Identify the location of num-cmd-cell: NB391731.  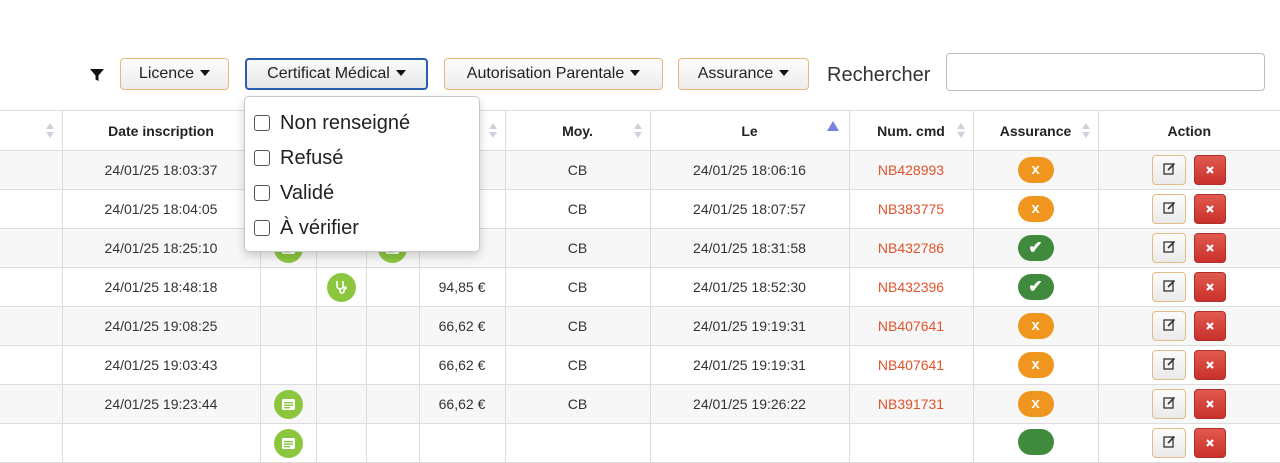
(911, 404).